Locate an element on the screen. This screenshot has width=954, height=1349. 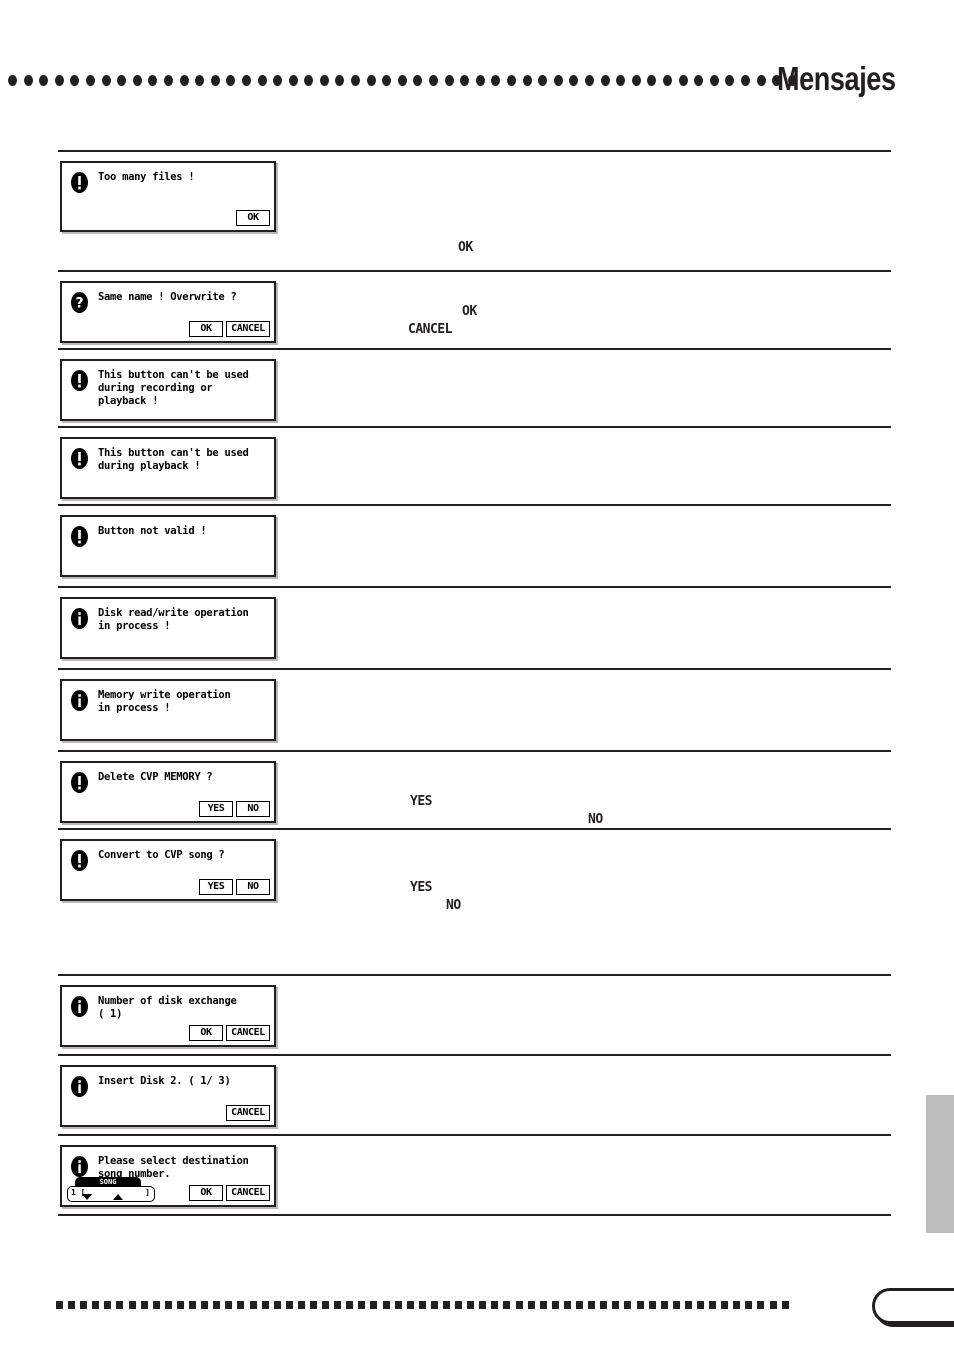
message-row: Disk read/write operation in process ! is located at coordinates (474, 627).